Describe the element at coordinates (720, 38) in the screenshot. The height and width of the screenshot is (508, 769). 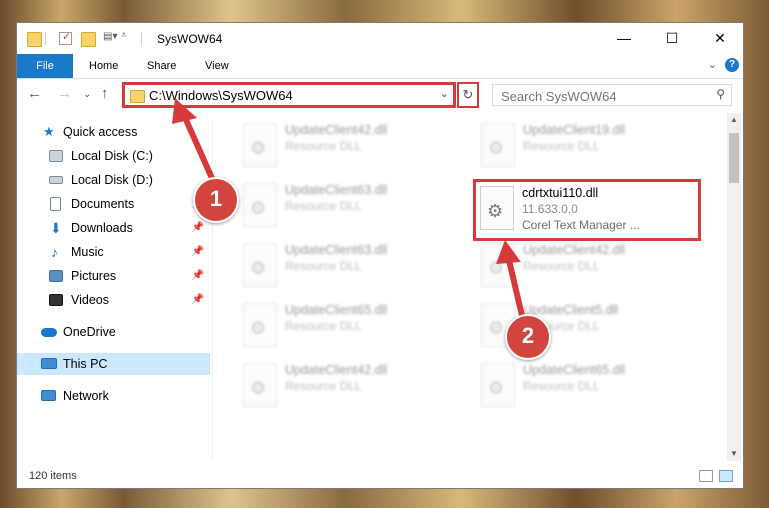
I see `close-button: ✕` at that location.